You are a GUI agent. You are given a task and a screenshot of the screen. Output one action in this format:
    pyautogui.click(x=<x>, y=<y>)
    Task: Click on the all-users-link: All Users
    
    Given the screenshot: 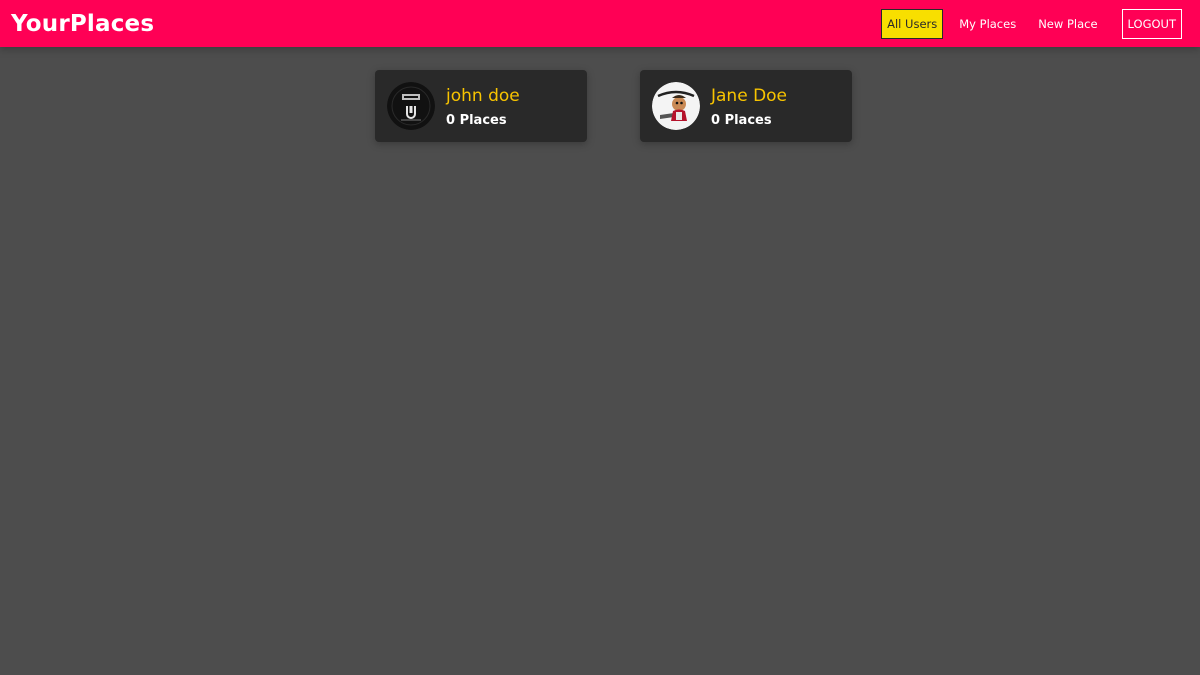 What is the action you would take?
    pyautogui.click(x=912, y=23)
    